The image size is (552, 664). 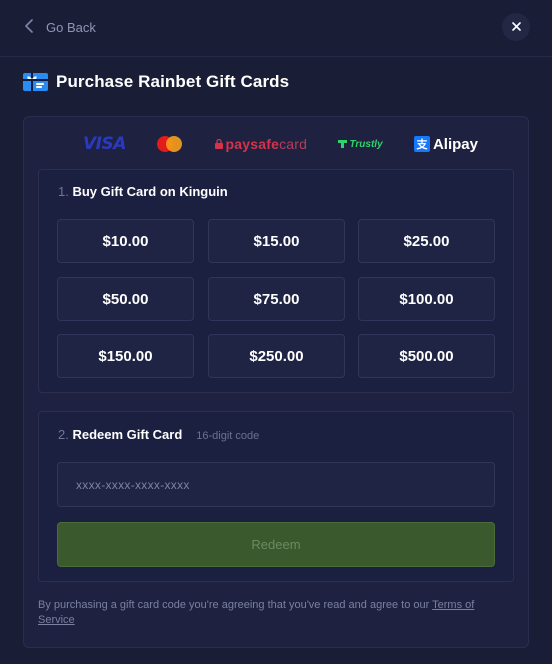 What do you see at coordinates (293, 144) in the screenshot?
I see `paysafecard-text-b: card` at bounding box center [293, 144].